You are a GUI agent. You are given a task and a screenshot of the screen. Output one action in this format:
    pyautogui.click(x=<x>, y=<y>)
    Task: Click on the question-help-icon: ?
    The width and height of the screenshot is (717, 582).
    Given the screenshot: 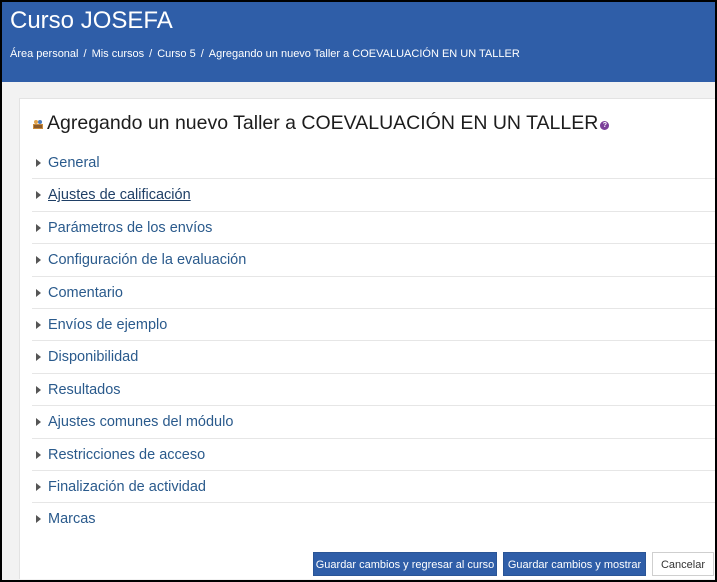 What is the action you would take?
    pyautogui.click(x=605, y=125)
    